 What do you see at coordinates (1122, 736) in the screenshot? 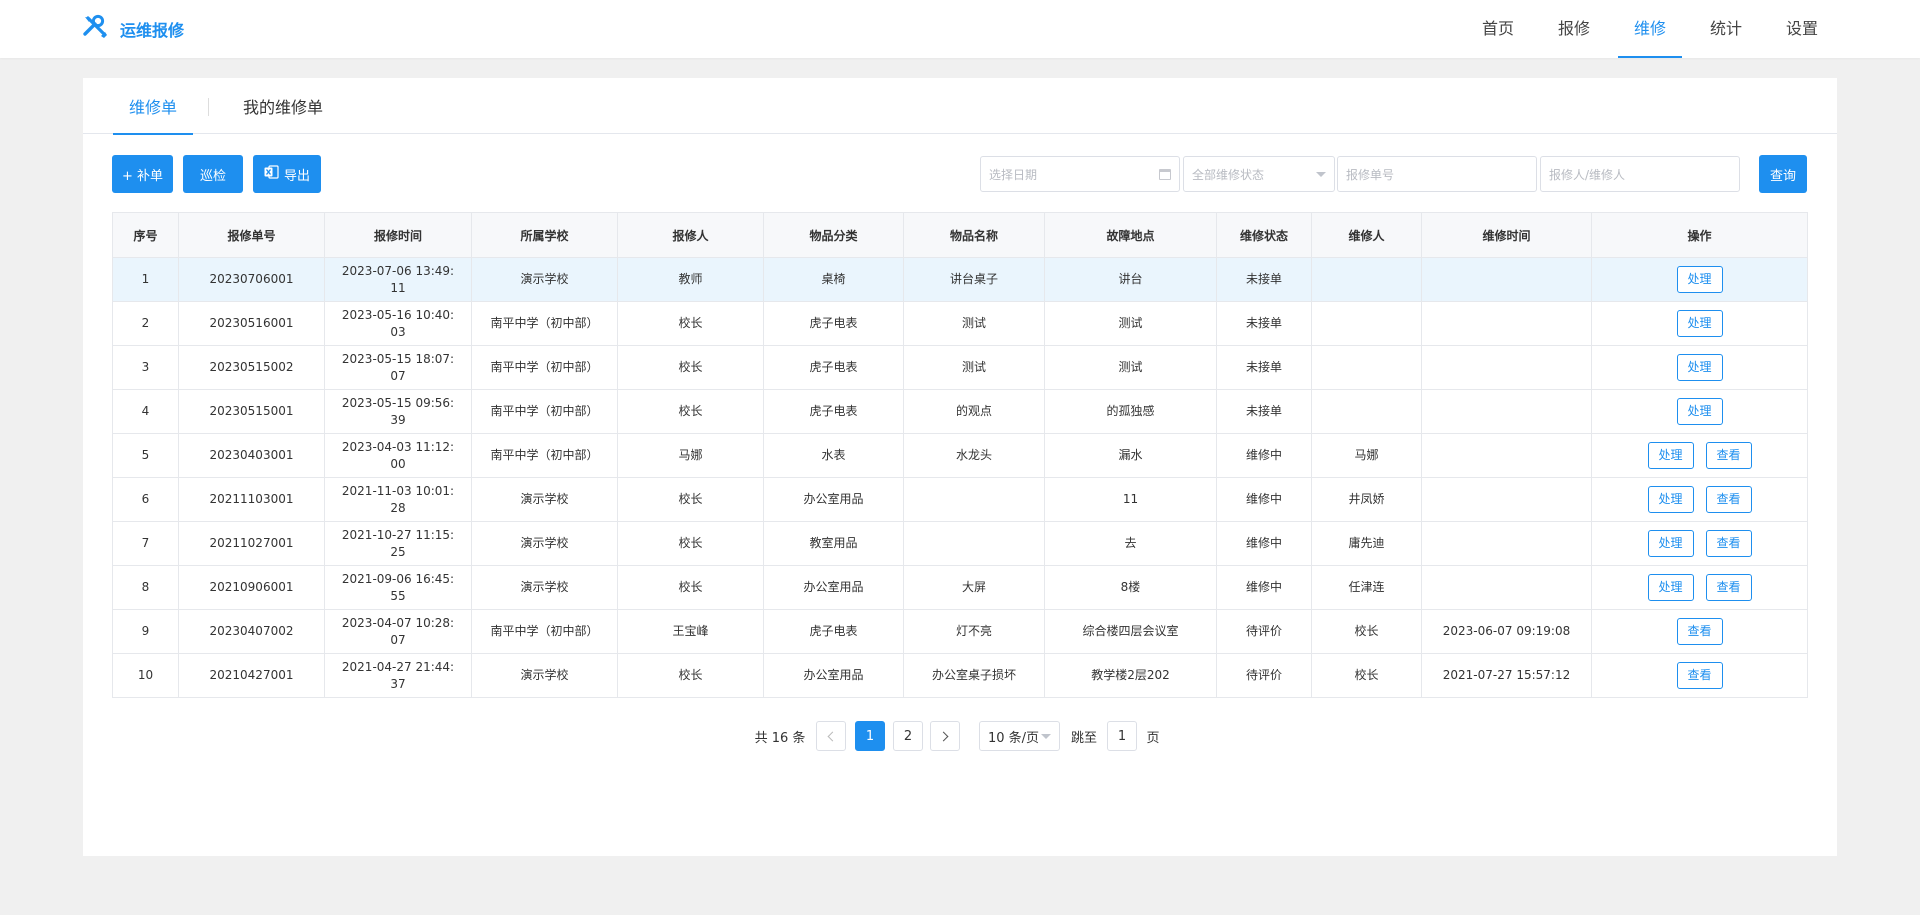
I see `goto-page-input: 1` at bounding box center [1122, 736].